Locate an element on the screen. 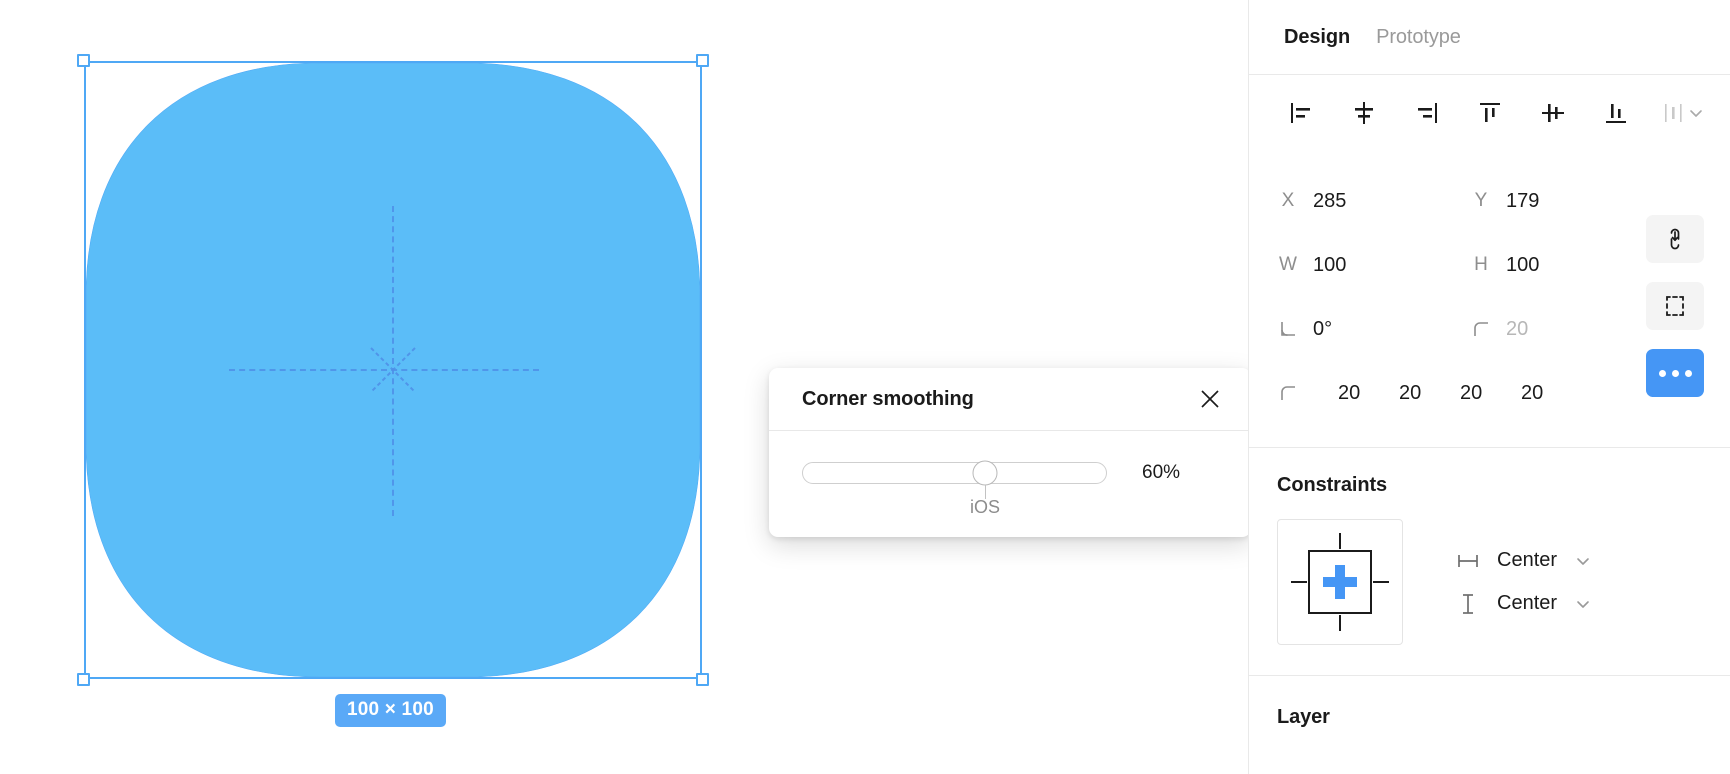  property-side-buttons is located at coordinates (1675, 306).